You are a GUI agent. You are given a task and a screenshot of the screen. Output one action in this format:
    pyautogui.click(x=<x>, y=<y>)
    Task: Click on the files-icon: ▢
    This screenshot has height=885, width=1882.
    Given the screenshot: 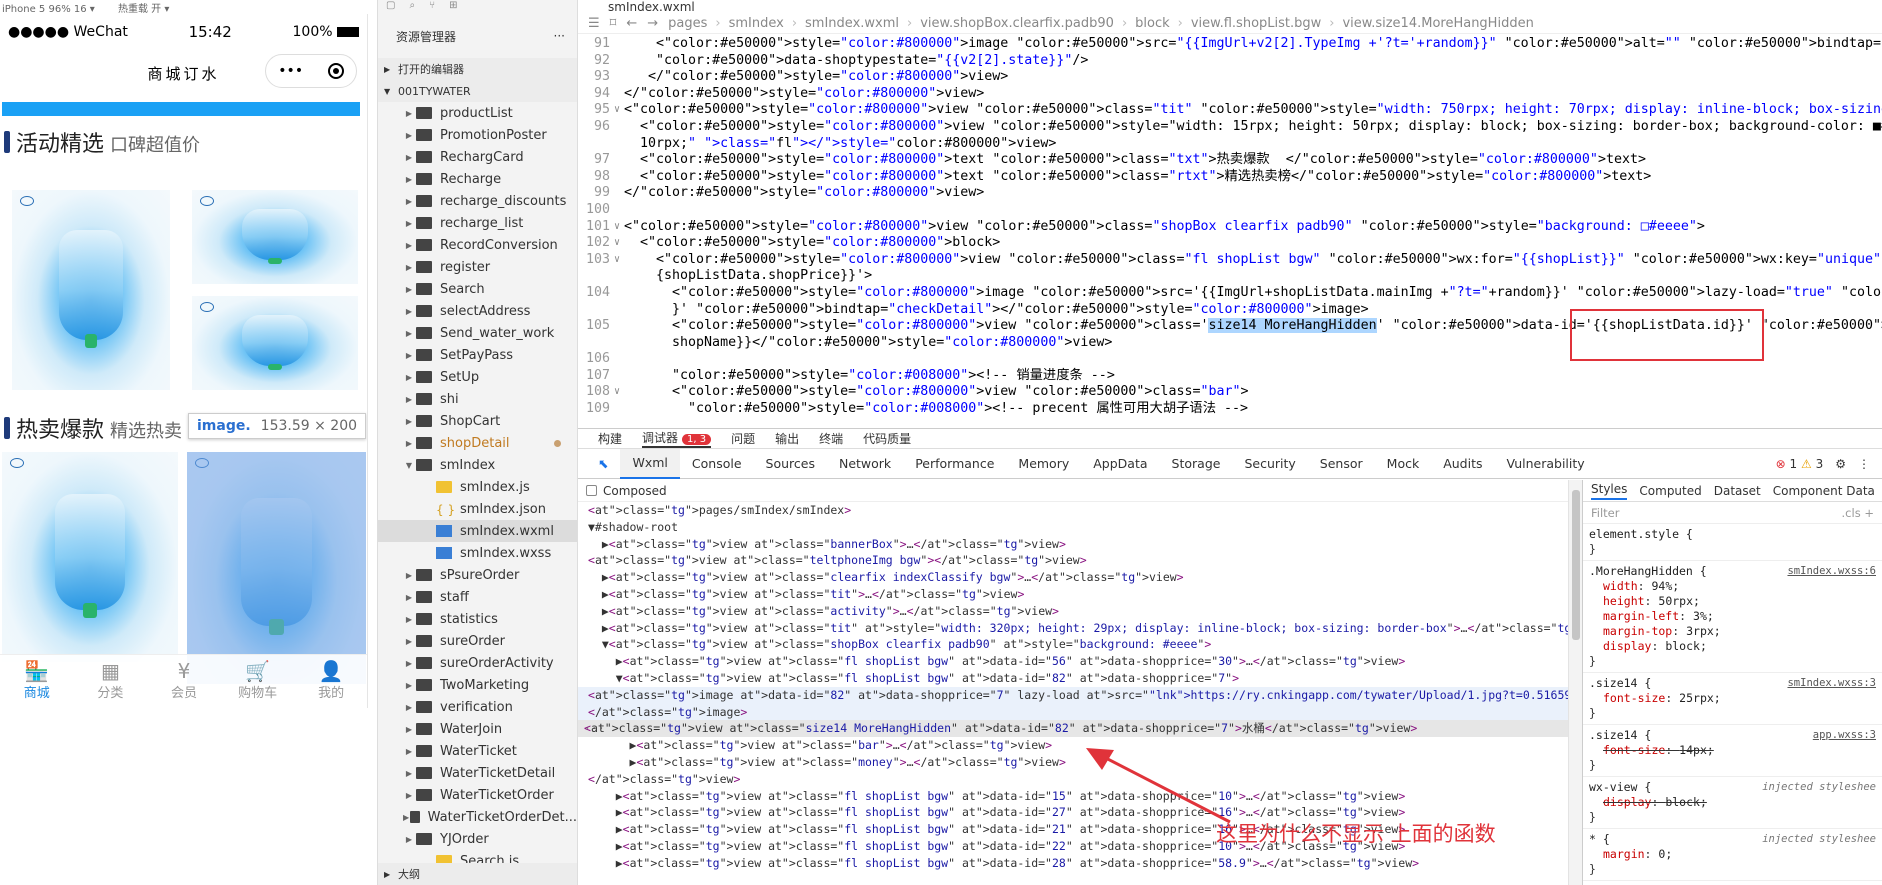 What is the action you would take?
    pyautogui.click(x=390, y=7)
    